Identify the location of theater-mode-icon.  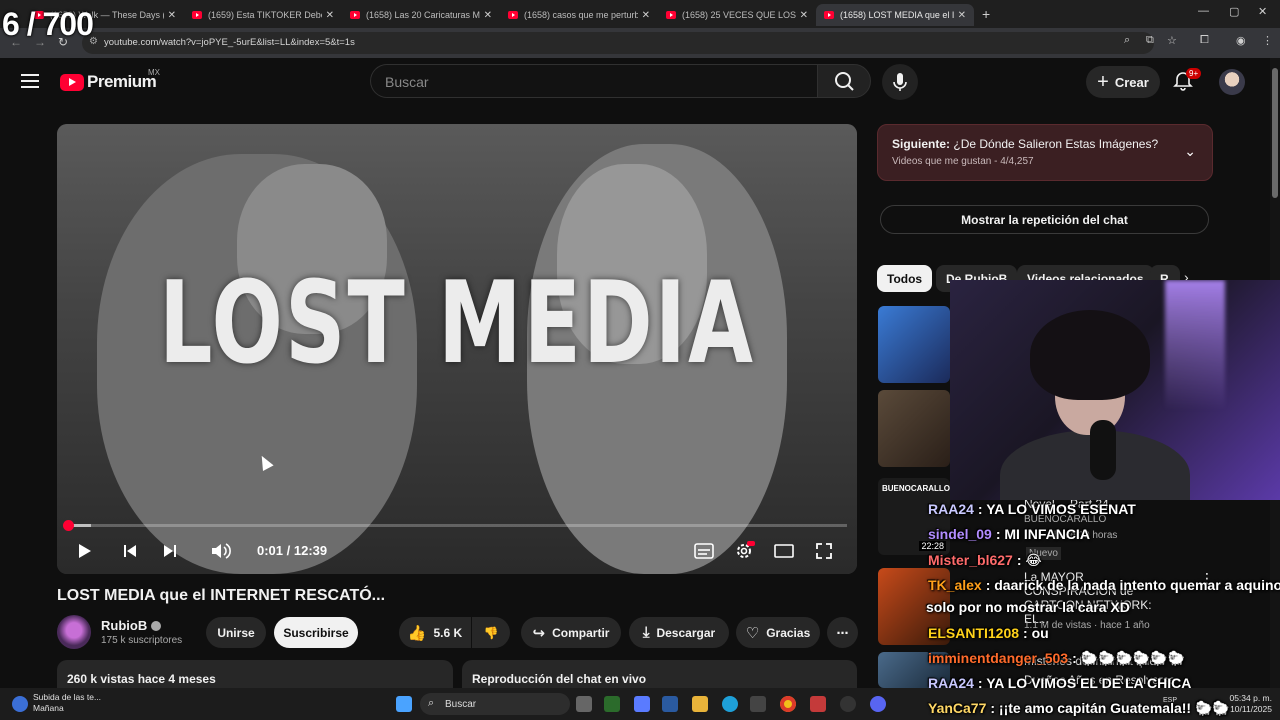
(784, 551).